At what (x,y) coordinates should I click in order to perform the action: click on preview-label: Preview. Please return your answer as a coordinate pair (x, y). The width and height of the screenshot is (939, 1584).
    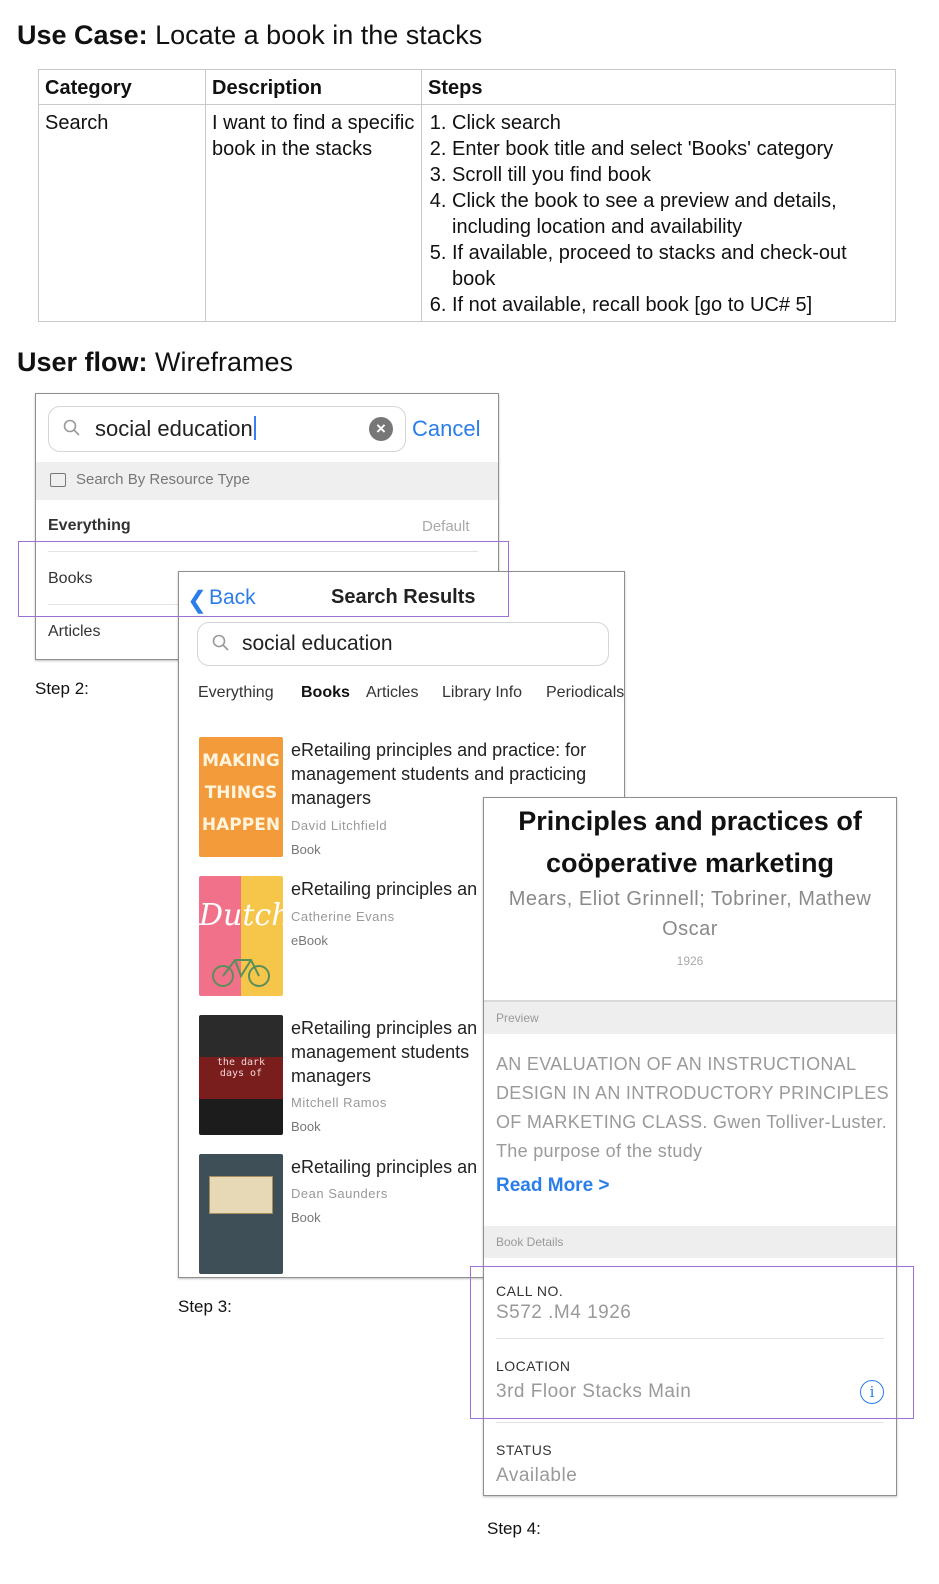
    Looking at the image, I should click on (517, 1018).